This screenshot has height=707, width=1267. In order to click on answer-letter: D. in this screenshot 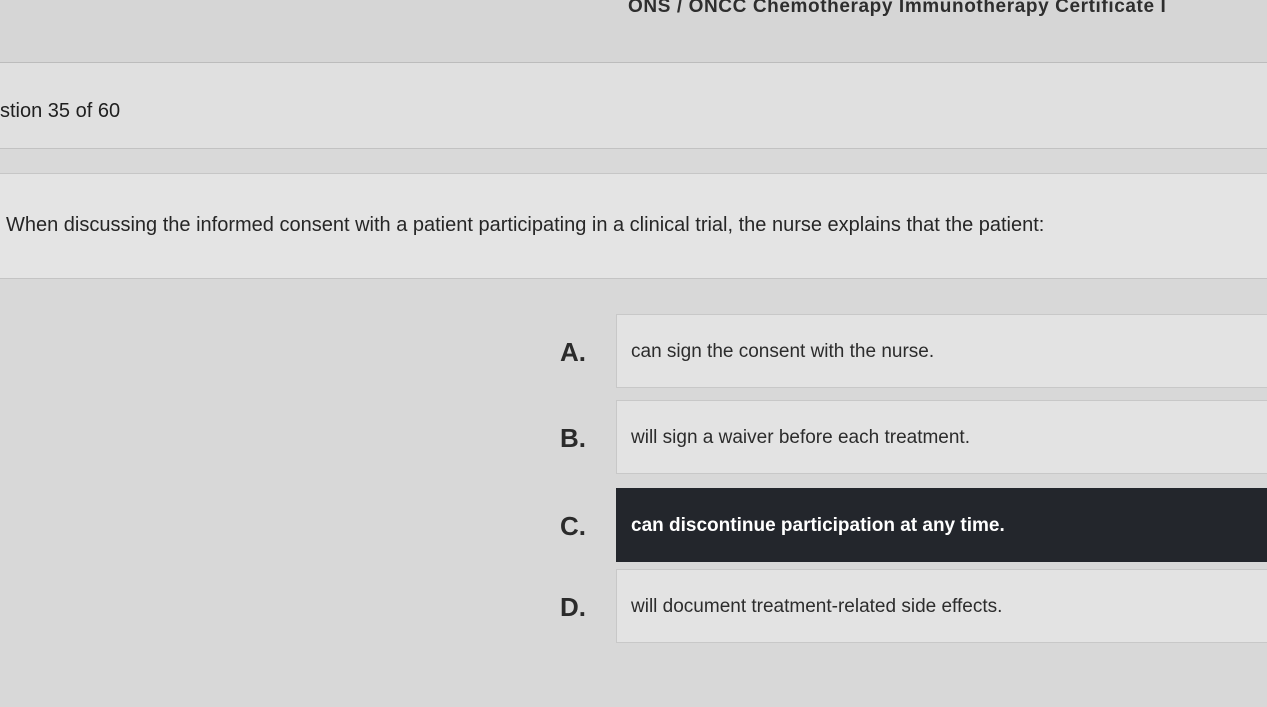, I will do `click(573, 607)`.